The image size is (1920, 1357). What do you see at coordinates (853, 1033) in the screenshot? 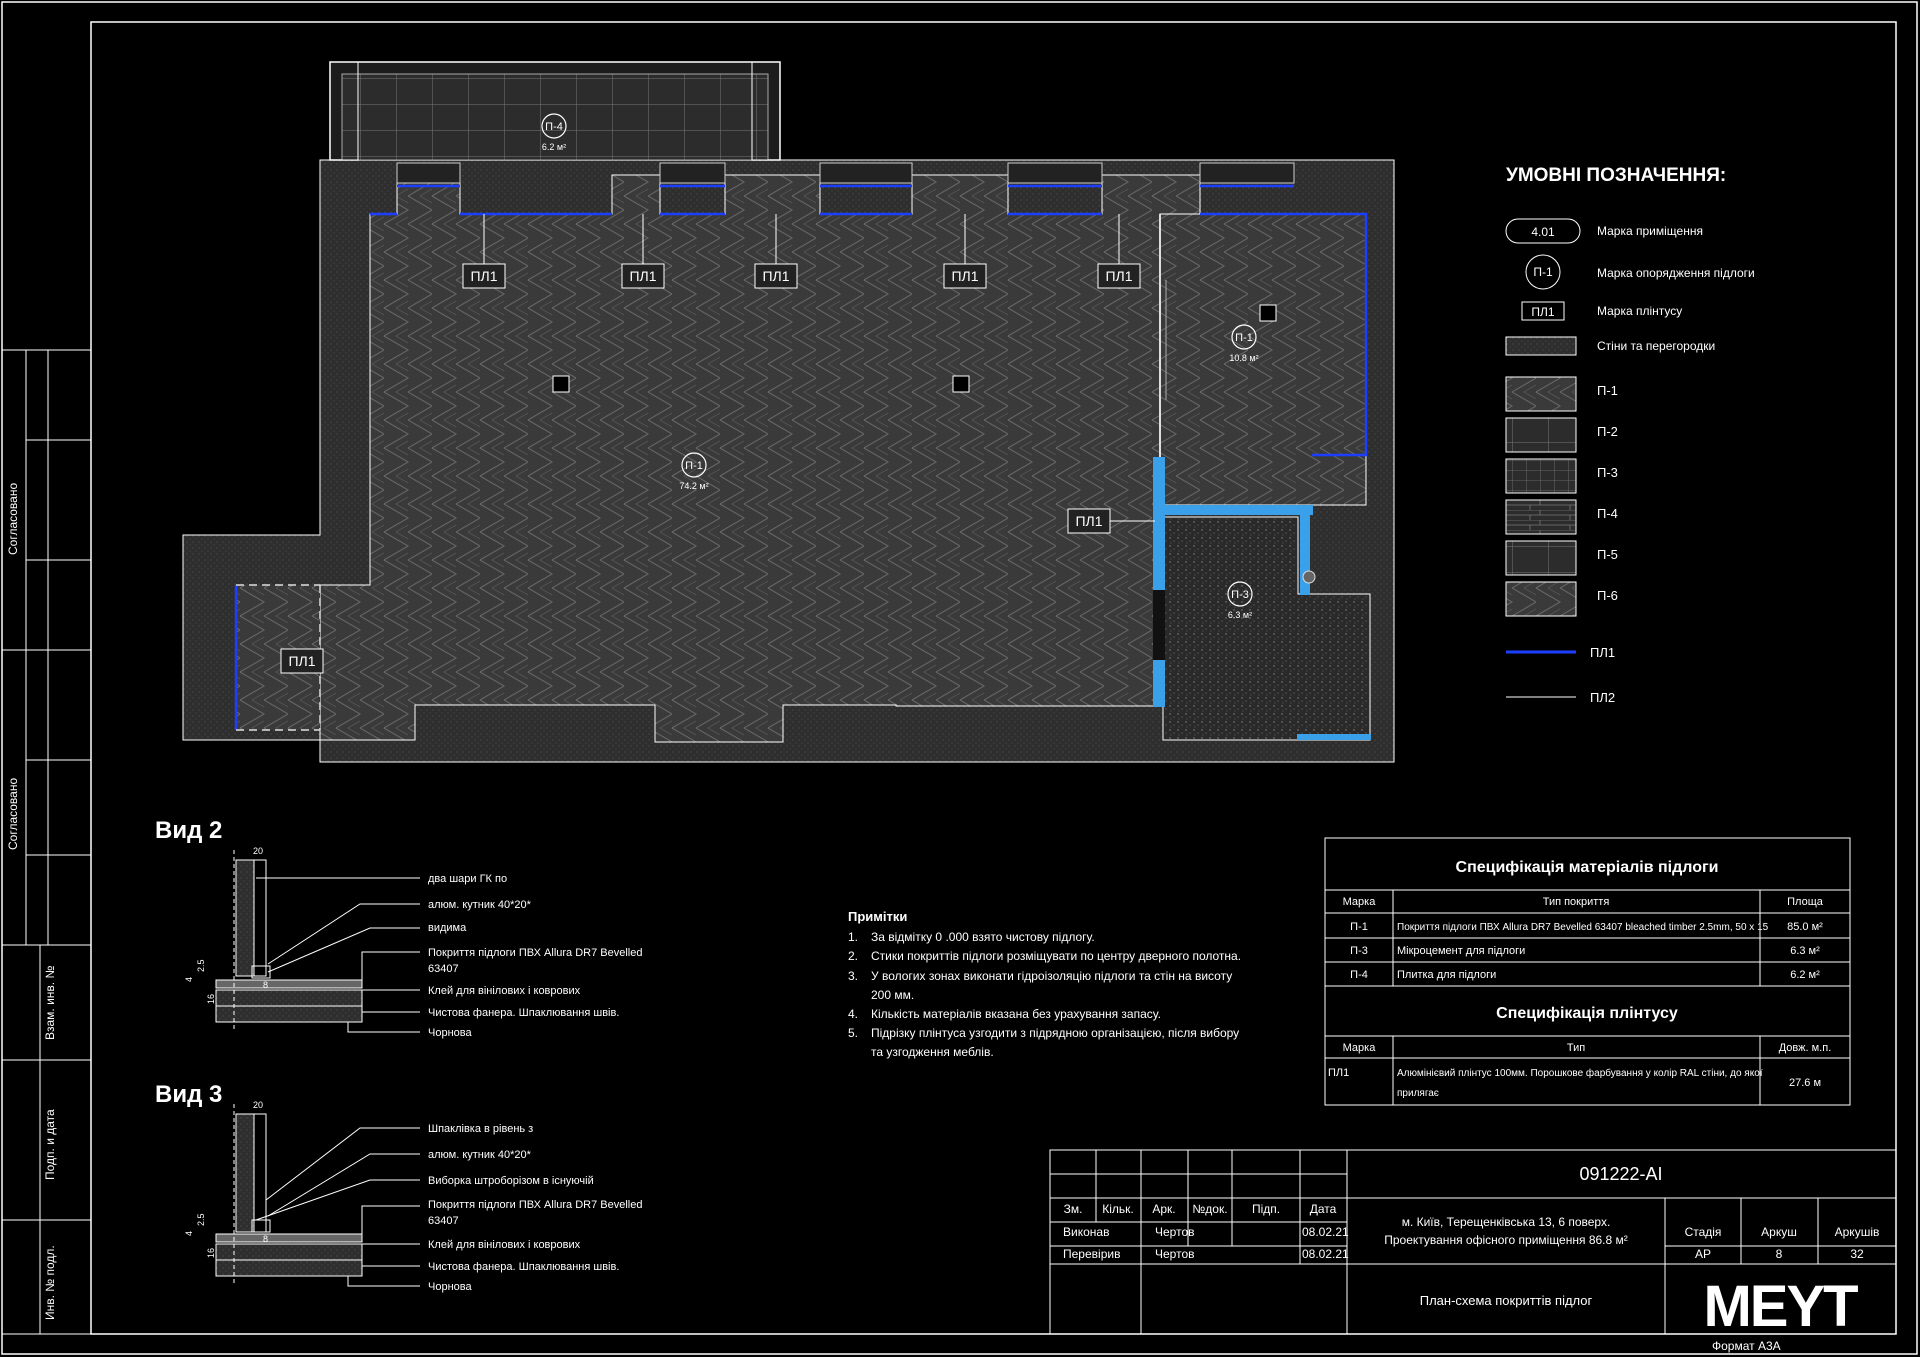
I see `svg-text: 5.` at bounding box center [853, 1033].